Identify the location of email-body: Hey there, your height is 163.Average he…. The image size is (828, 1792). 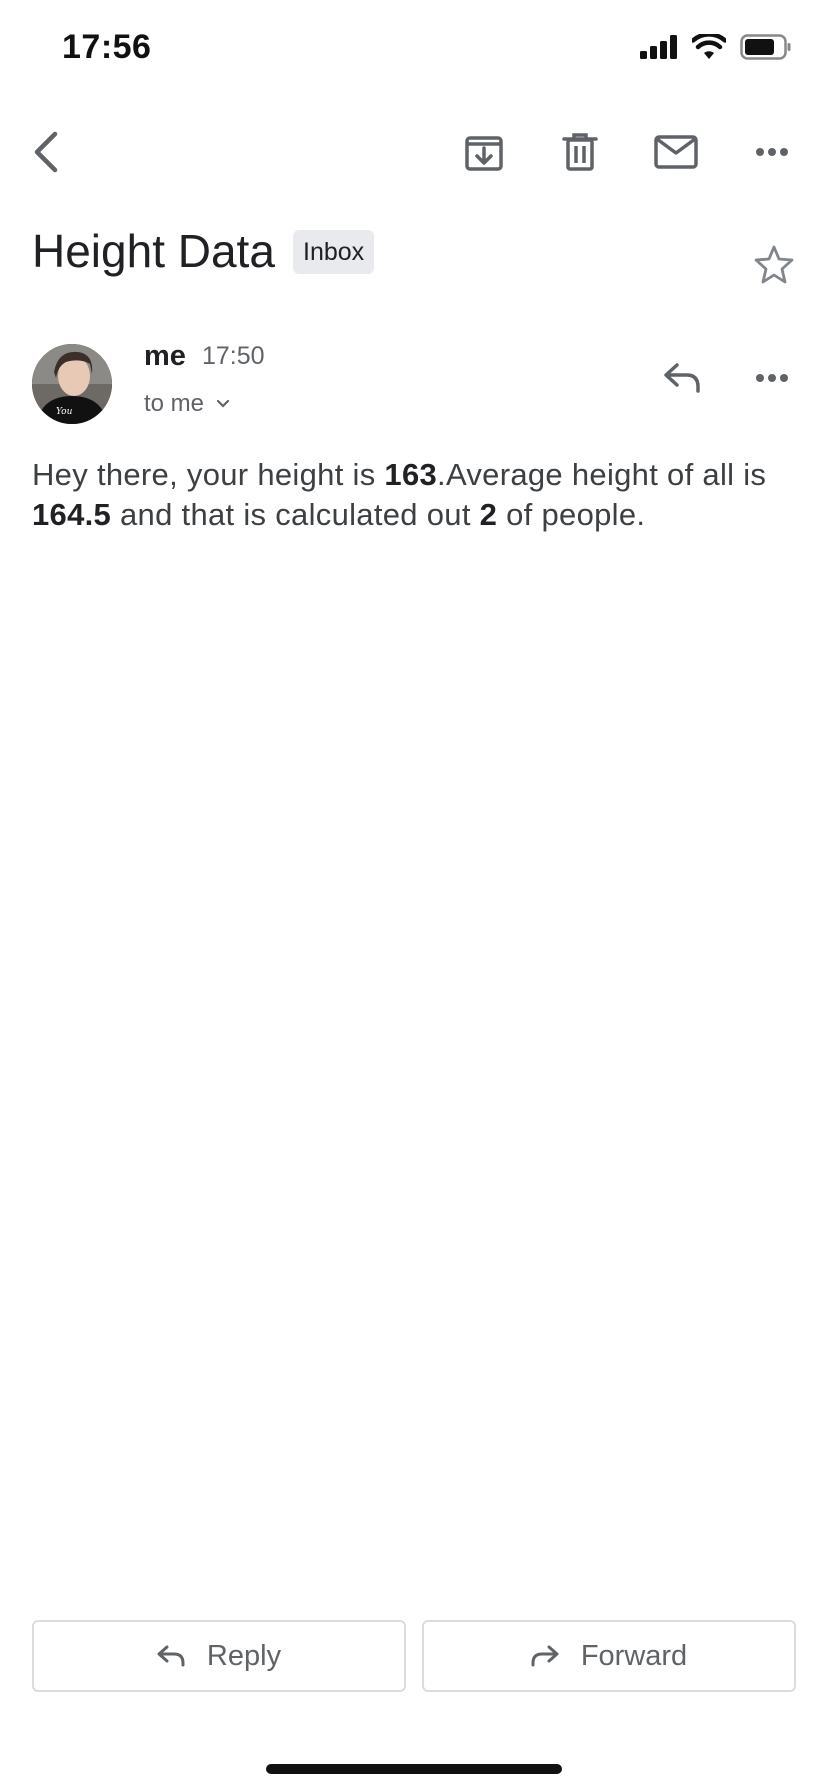
(419, 495).